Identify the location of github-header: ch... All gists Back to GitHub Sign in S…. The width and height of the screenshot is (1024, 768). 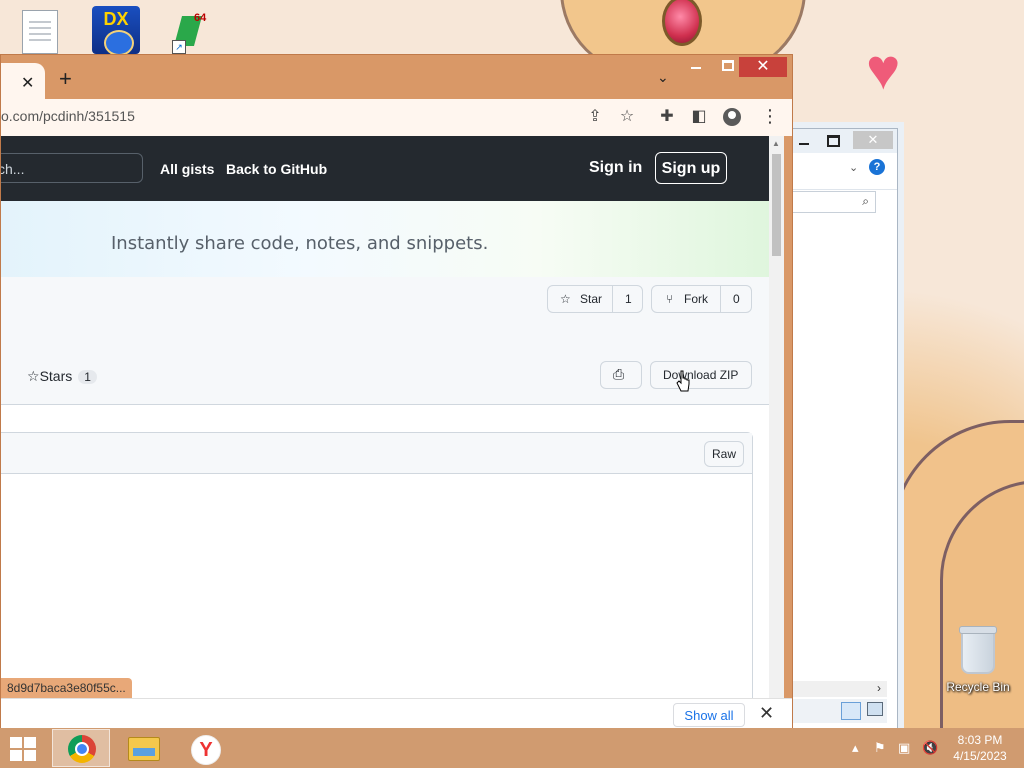
(385, 168).